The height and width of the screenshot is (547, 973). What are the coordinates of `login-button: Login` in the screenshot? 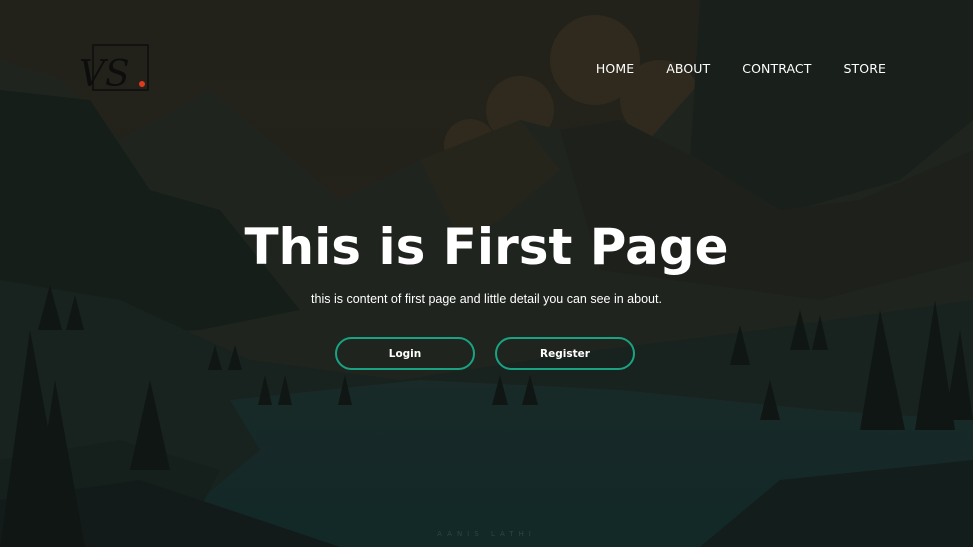 It's located at (405, 353).